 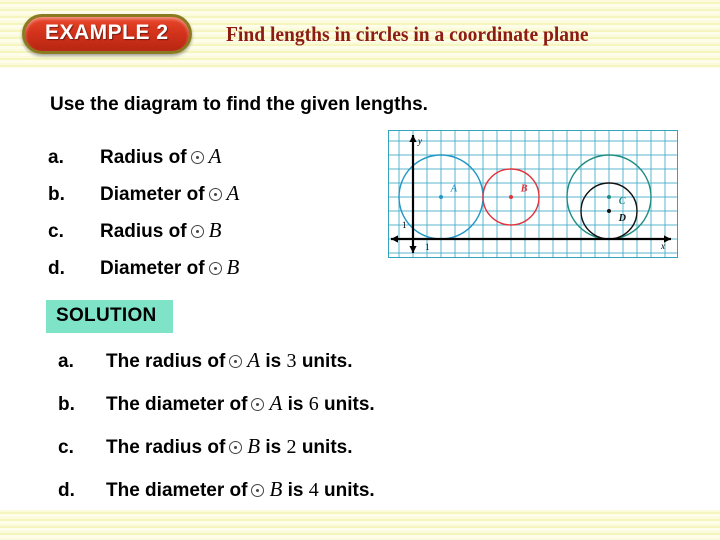 What do you see at coordinates (454, 189) in the screenshot?
I see `svg-text: A` at bounding box center [454, 189].